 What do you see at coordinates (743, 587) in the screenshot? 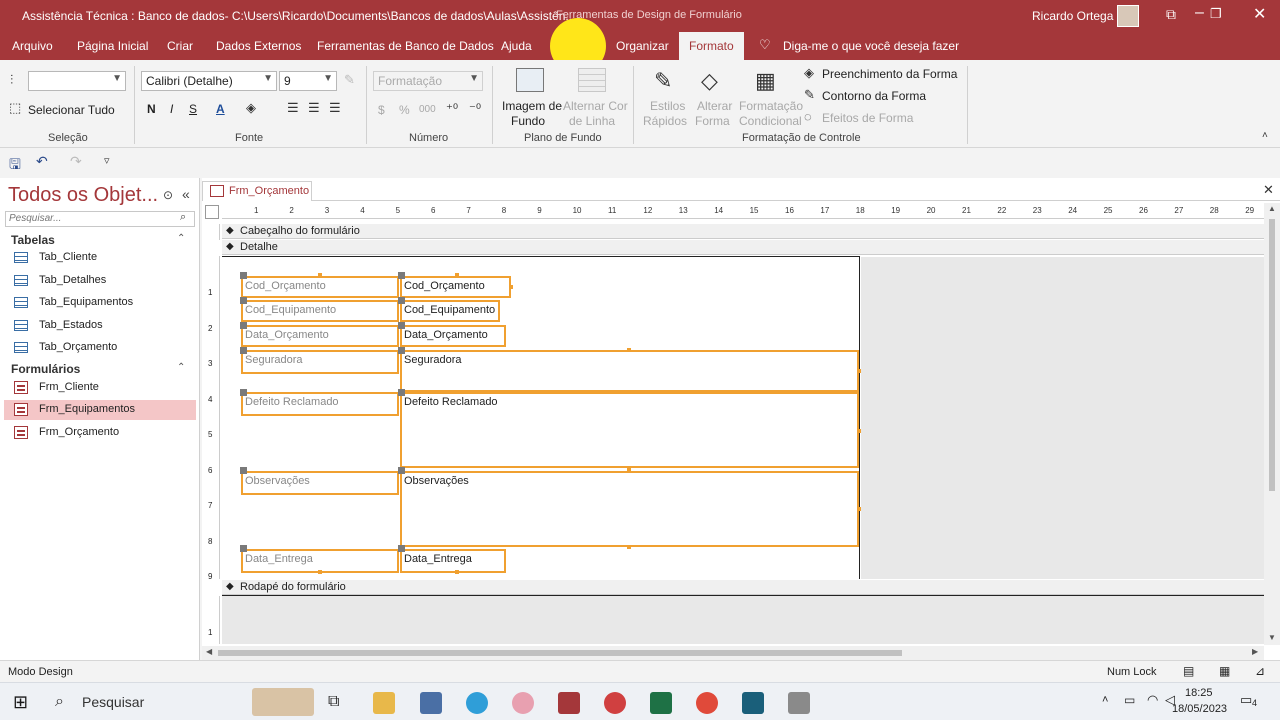
I see `section-bar-footer: ◆ Rodapé do formulário` at bounding box center [743, 587].